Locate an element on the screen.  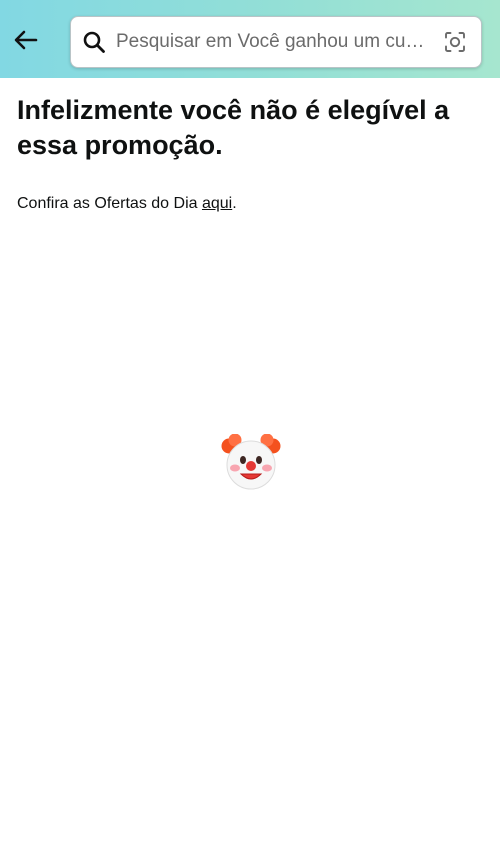
top-bar is located at coordinates (250, 39).